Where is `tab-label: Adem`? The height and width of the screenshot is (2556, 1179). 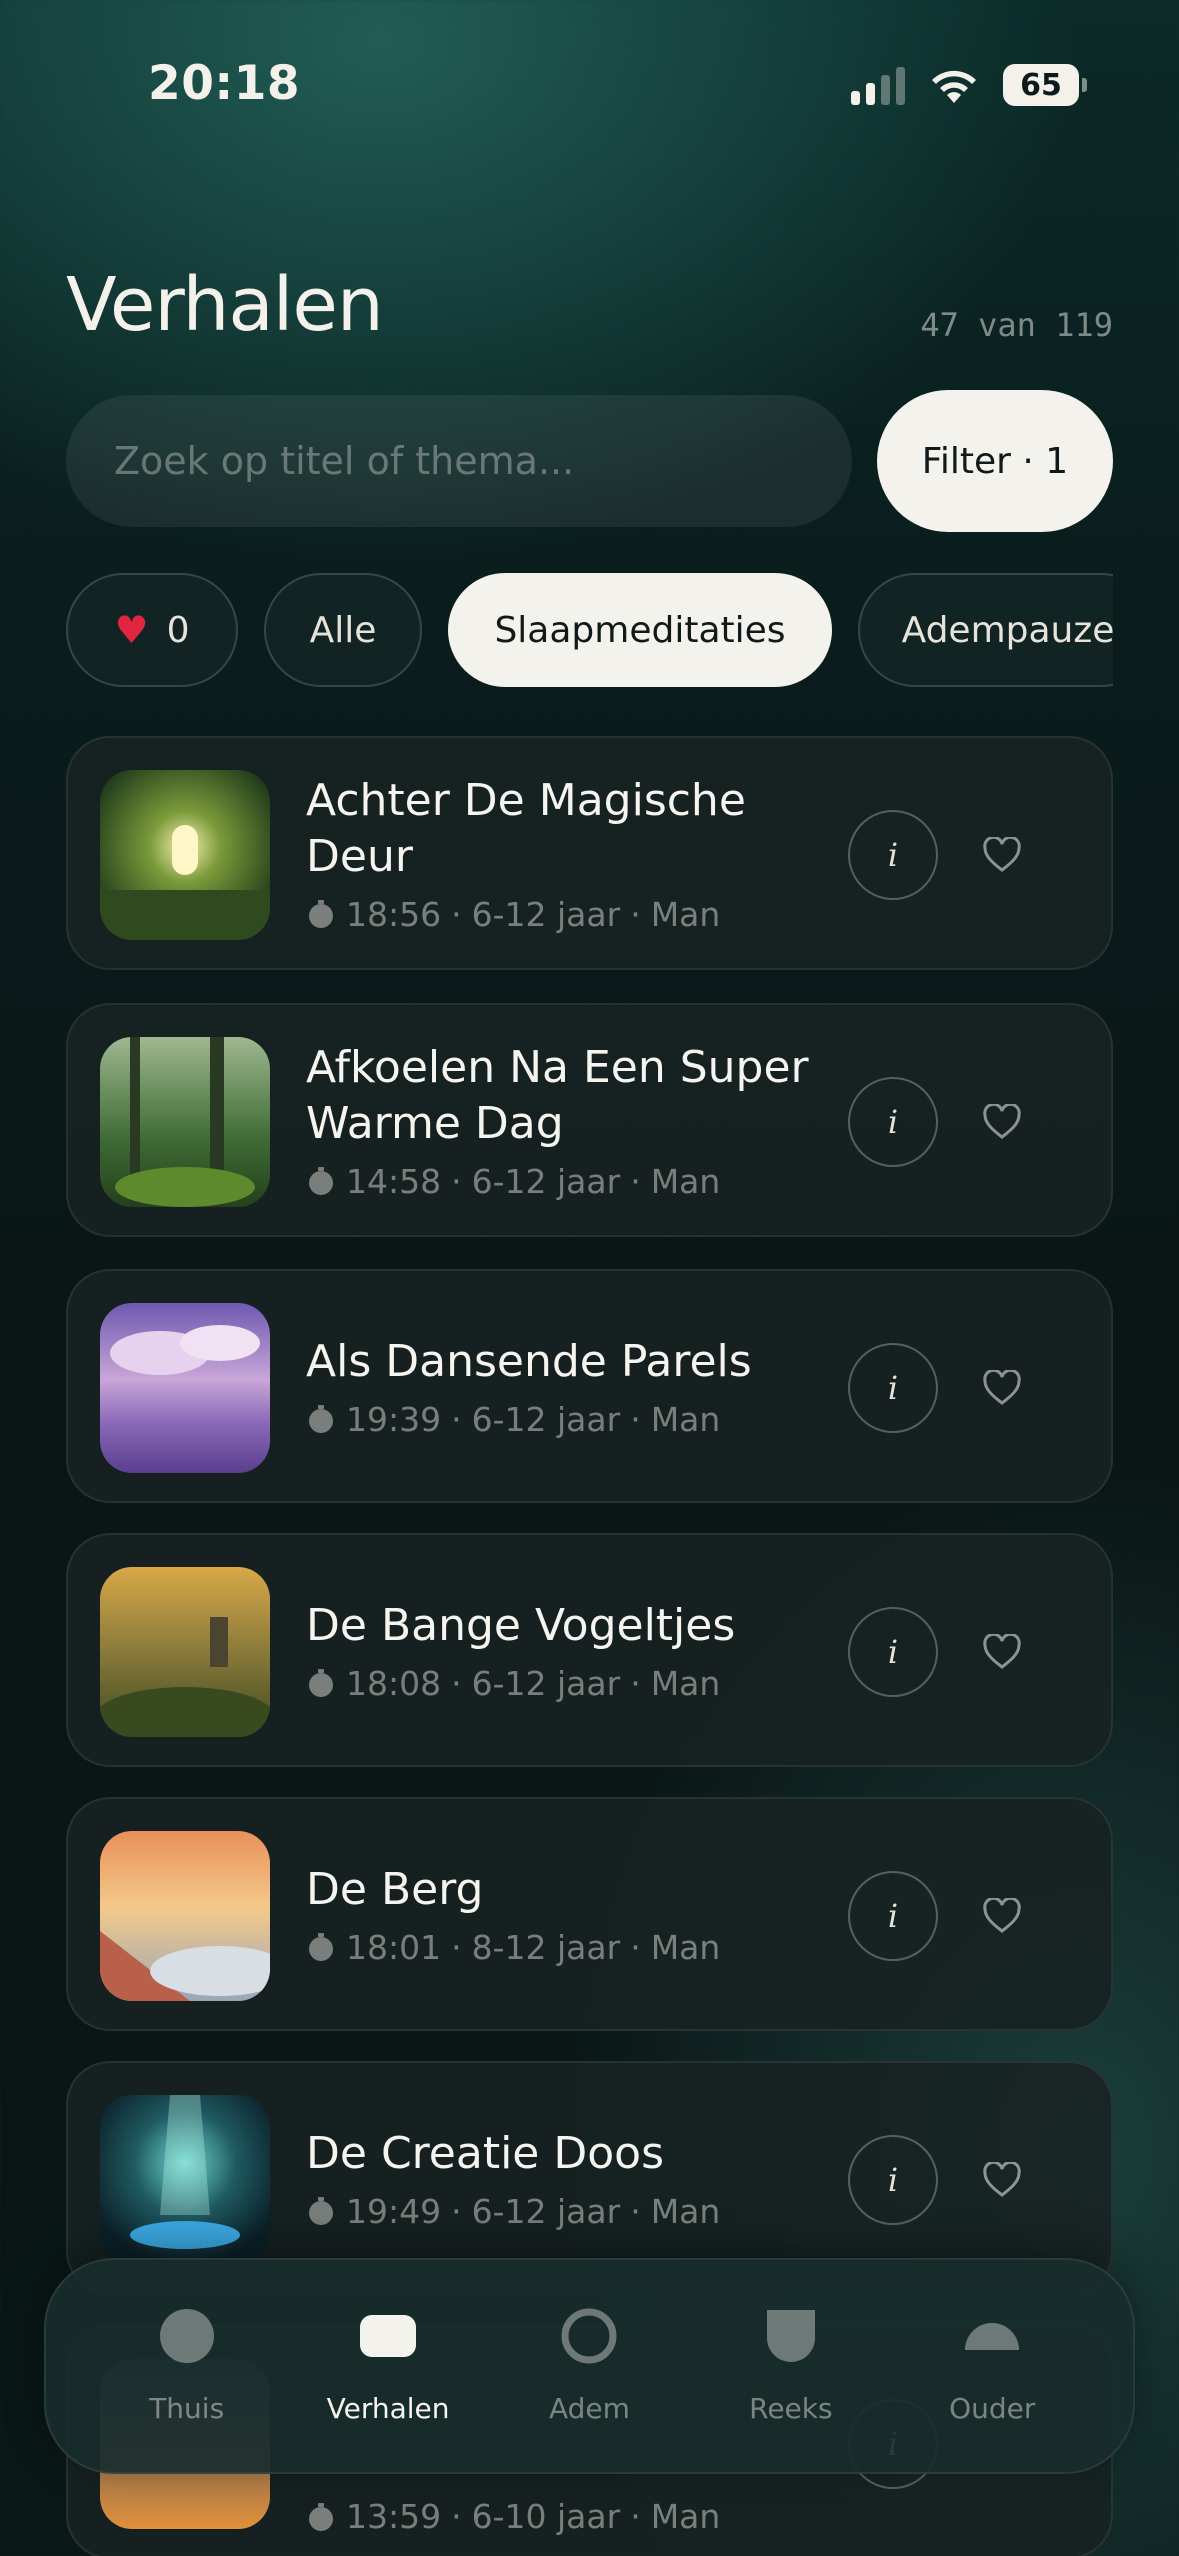 tab-label: Adem is located at coordinates (589, 2408).